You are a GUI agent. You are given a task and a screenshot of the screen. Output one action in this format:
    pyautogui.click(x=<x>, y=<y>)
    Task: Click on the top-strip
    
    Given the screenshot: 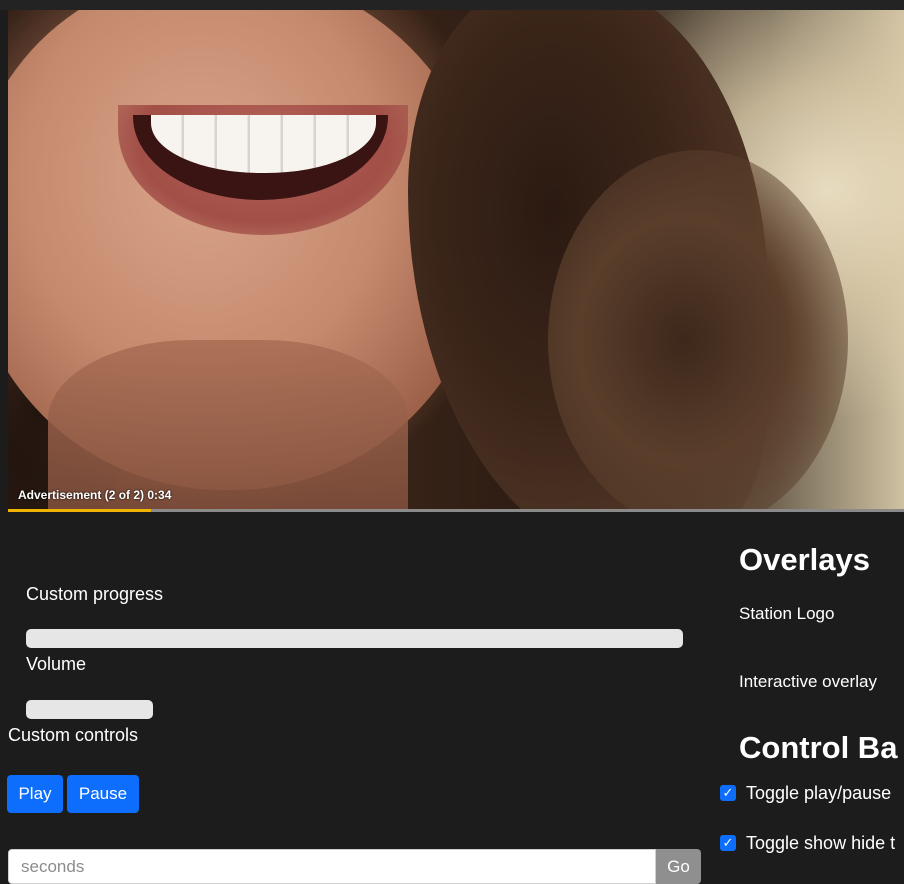 What is the action you would take?
    pyautogui.click(x=452, y=5)
    